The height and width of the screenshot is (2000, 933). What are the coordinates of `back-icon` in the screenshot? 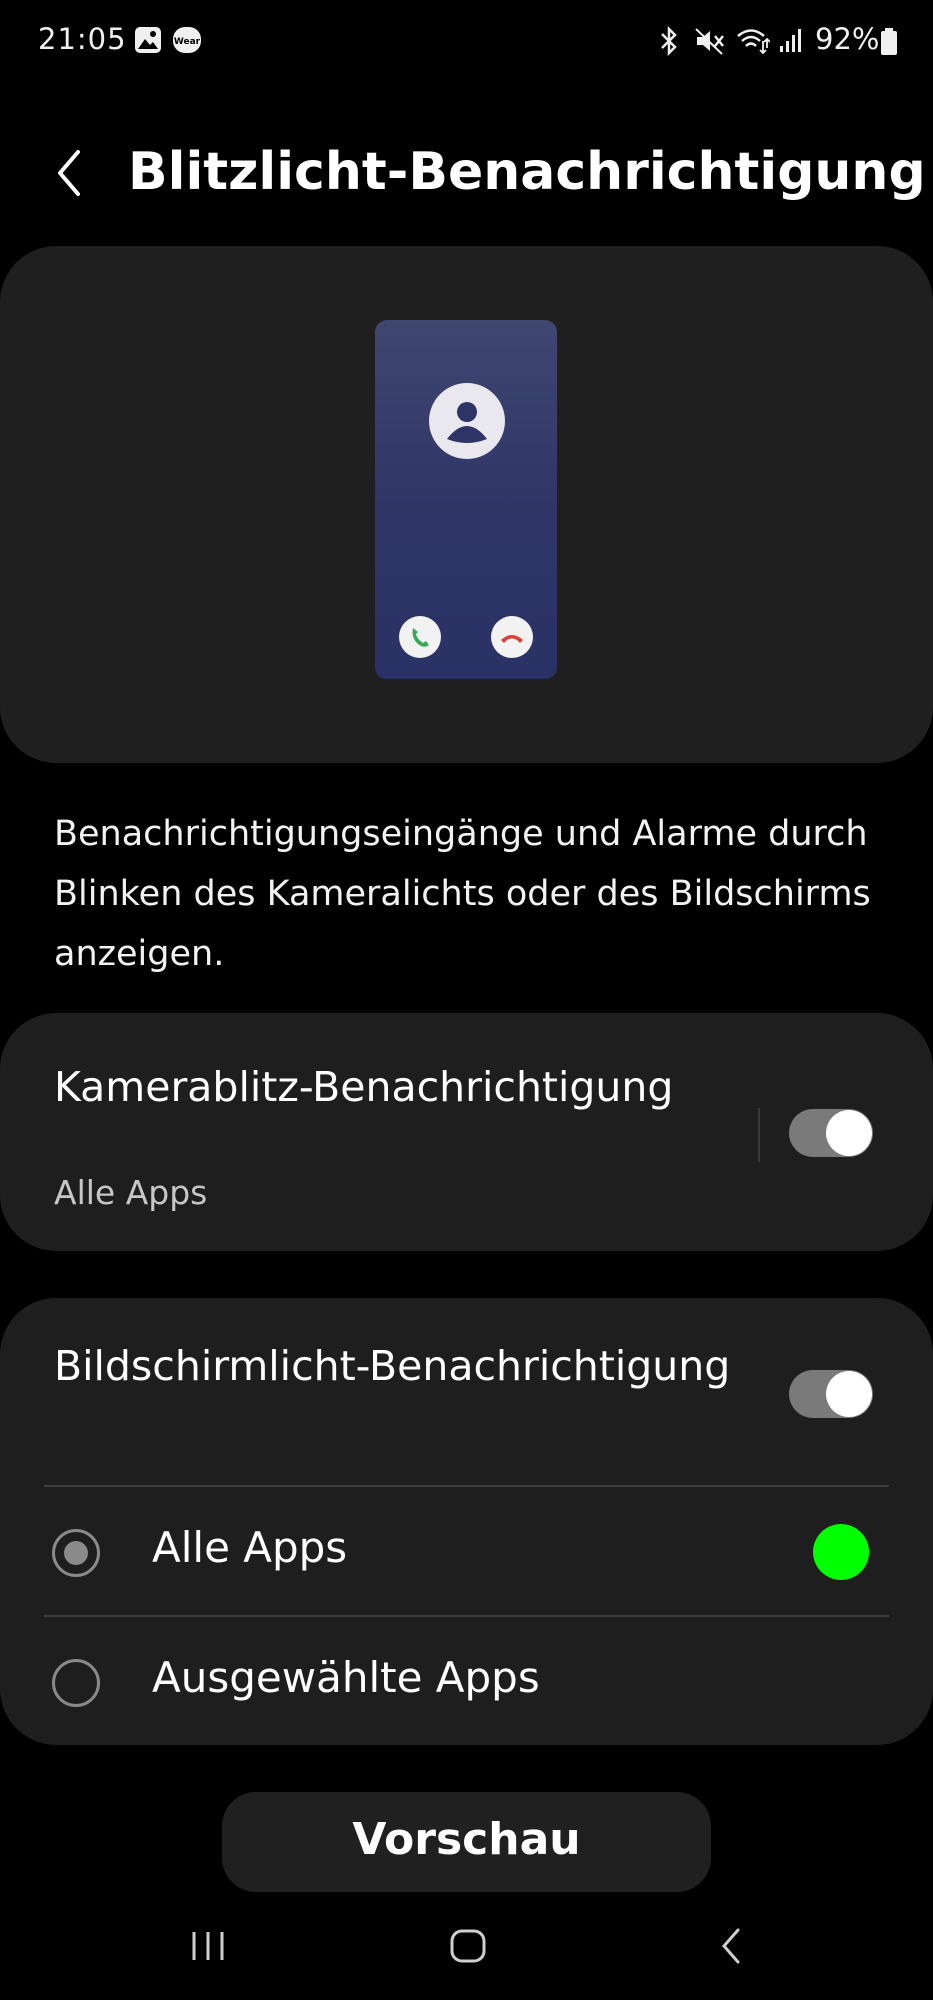 It's located at (732, 1948).